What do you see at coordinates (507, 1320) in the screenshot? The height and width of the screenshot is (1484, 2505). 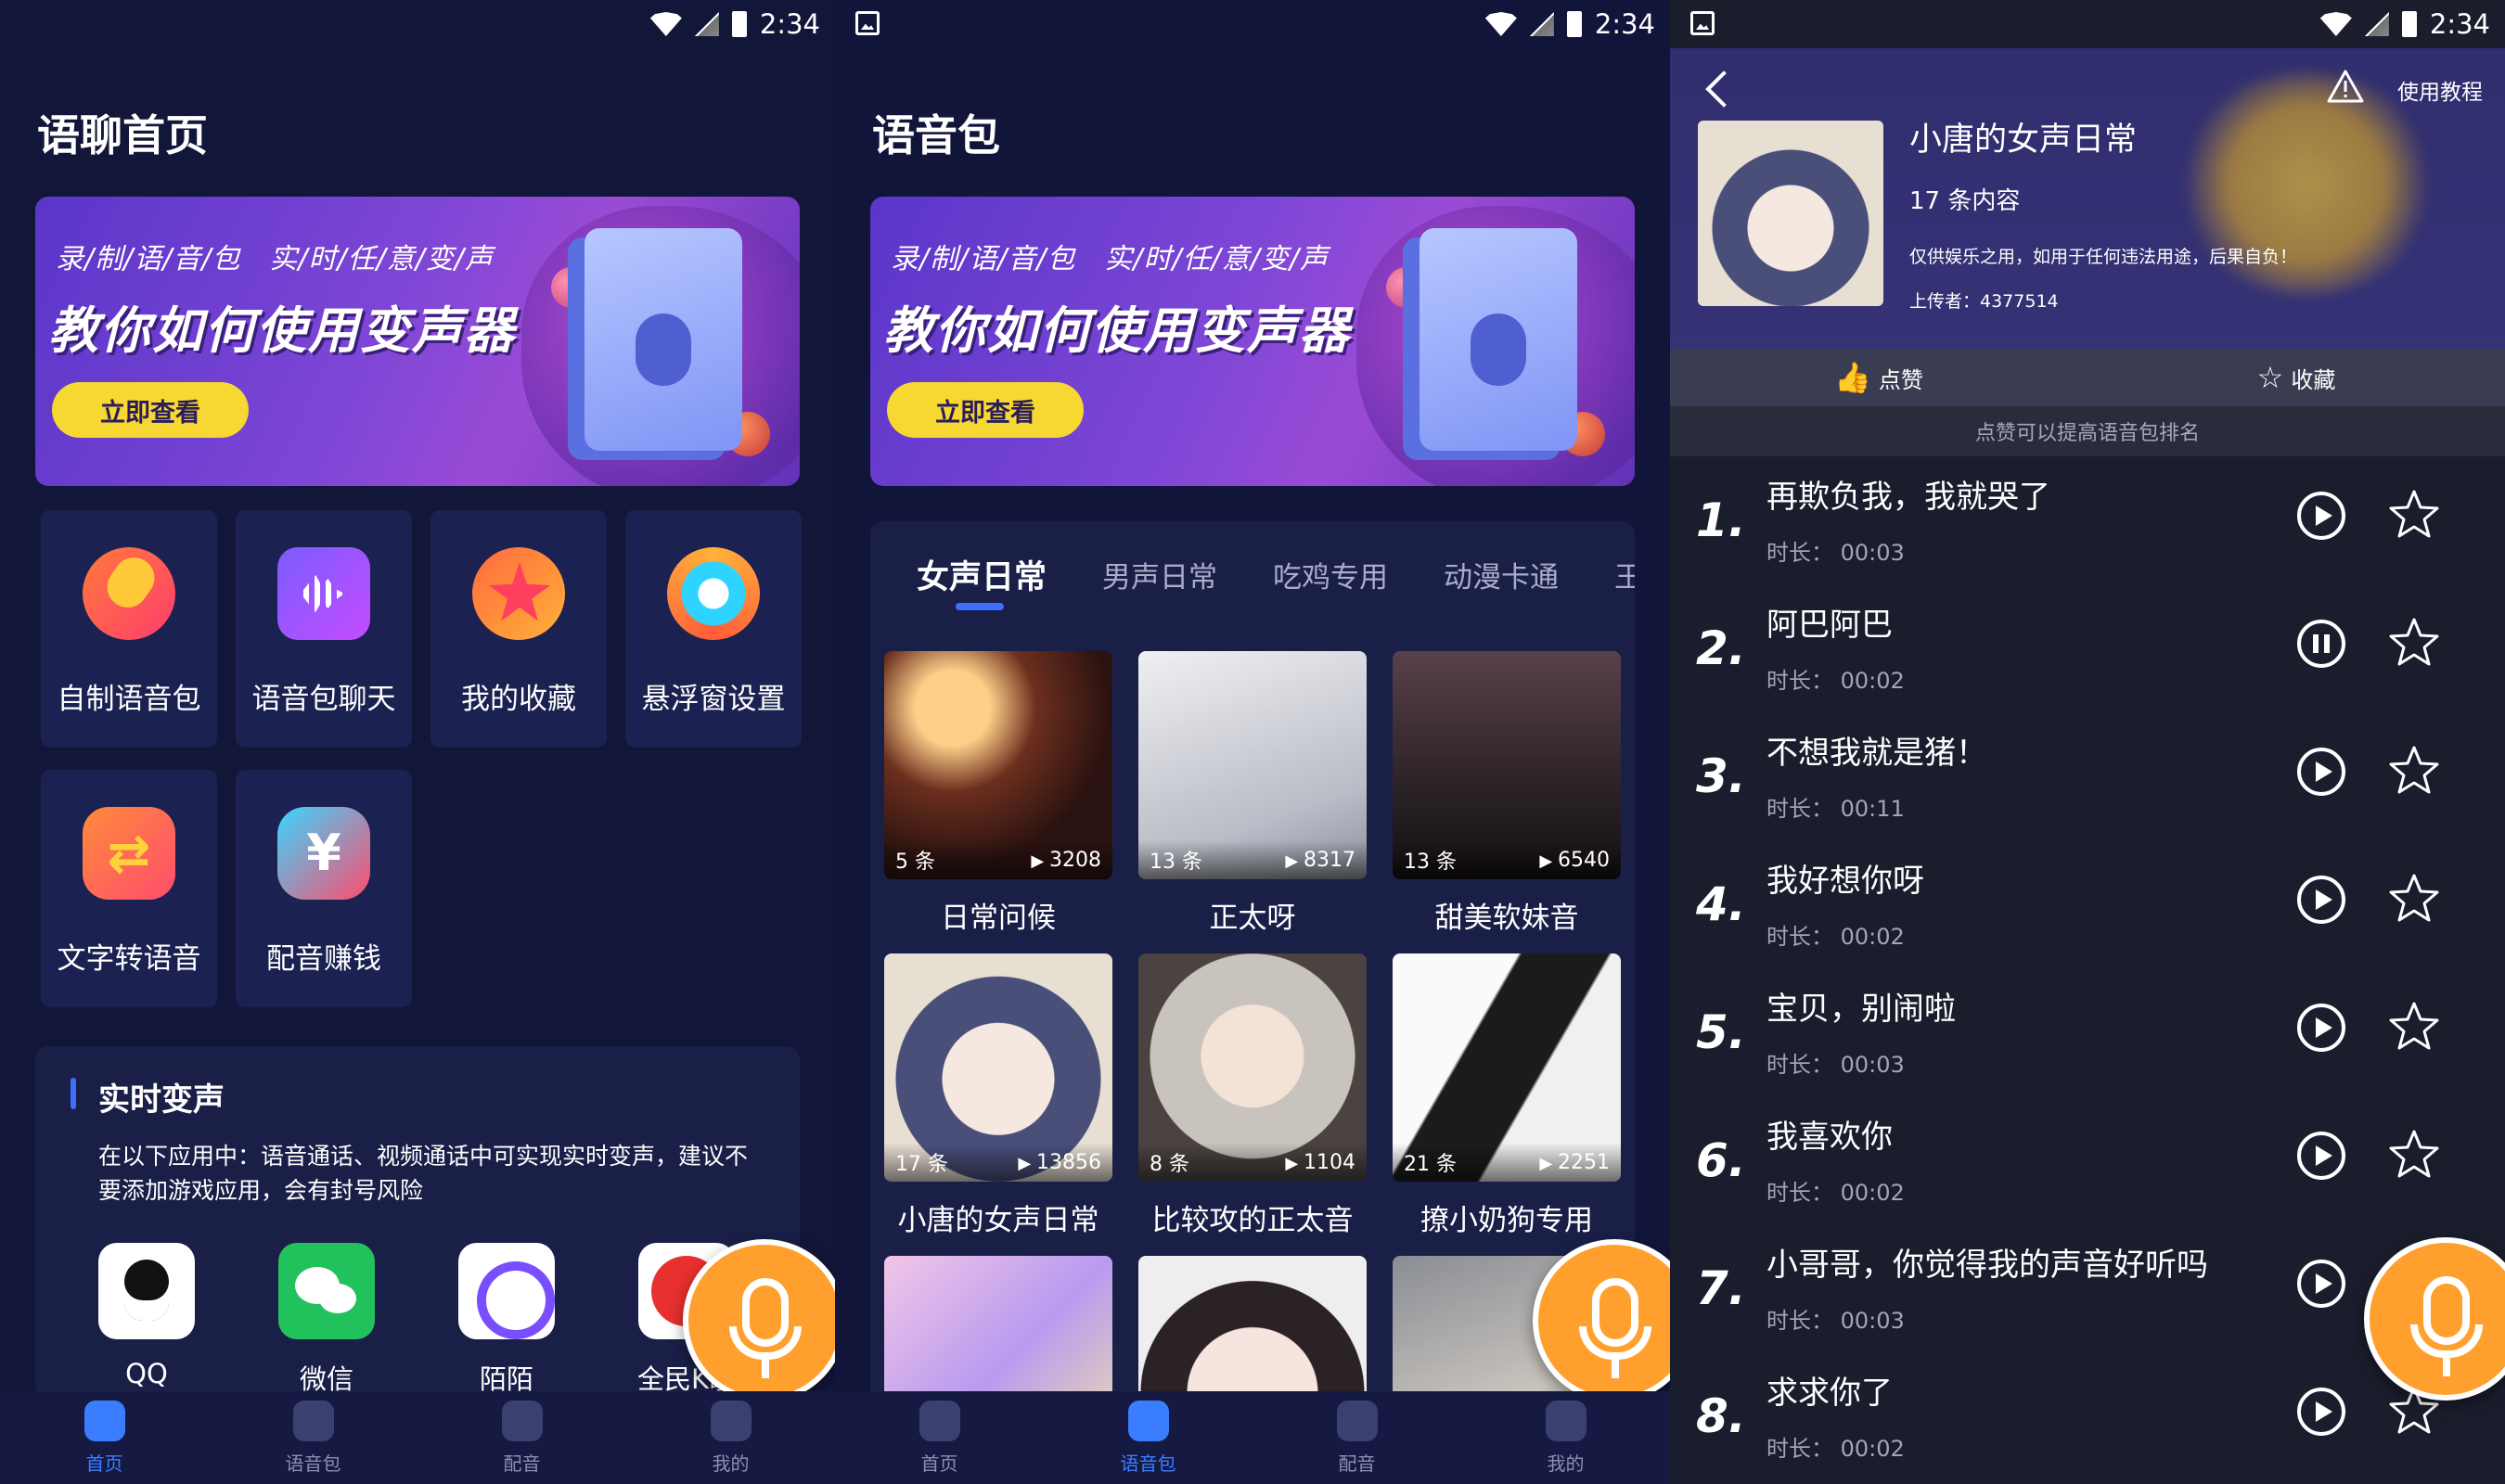 I see `app-momo: 陌陌` at bounding box center [507, 1320].